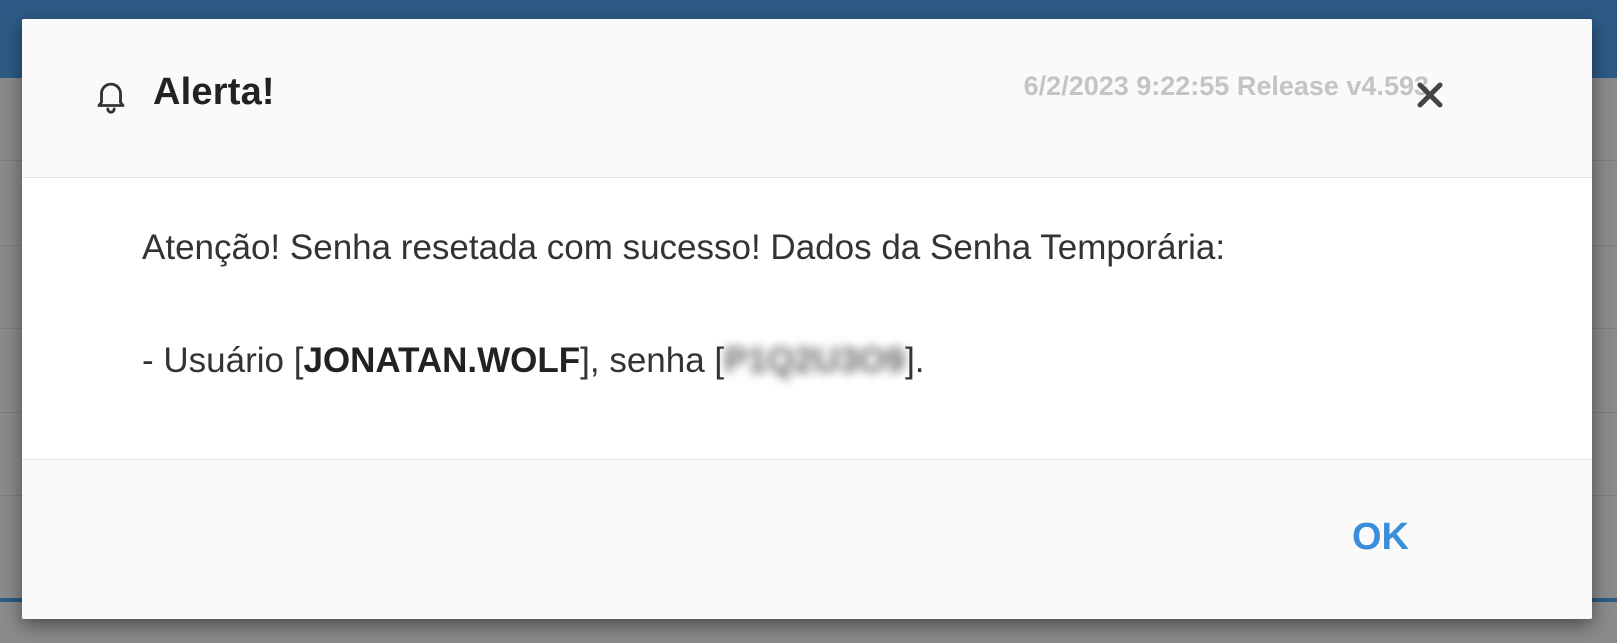  Describe the element at coordinates (214, 92) in the screenshot. I see `dialog-title: Alerta!` at that location.